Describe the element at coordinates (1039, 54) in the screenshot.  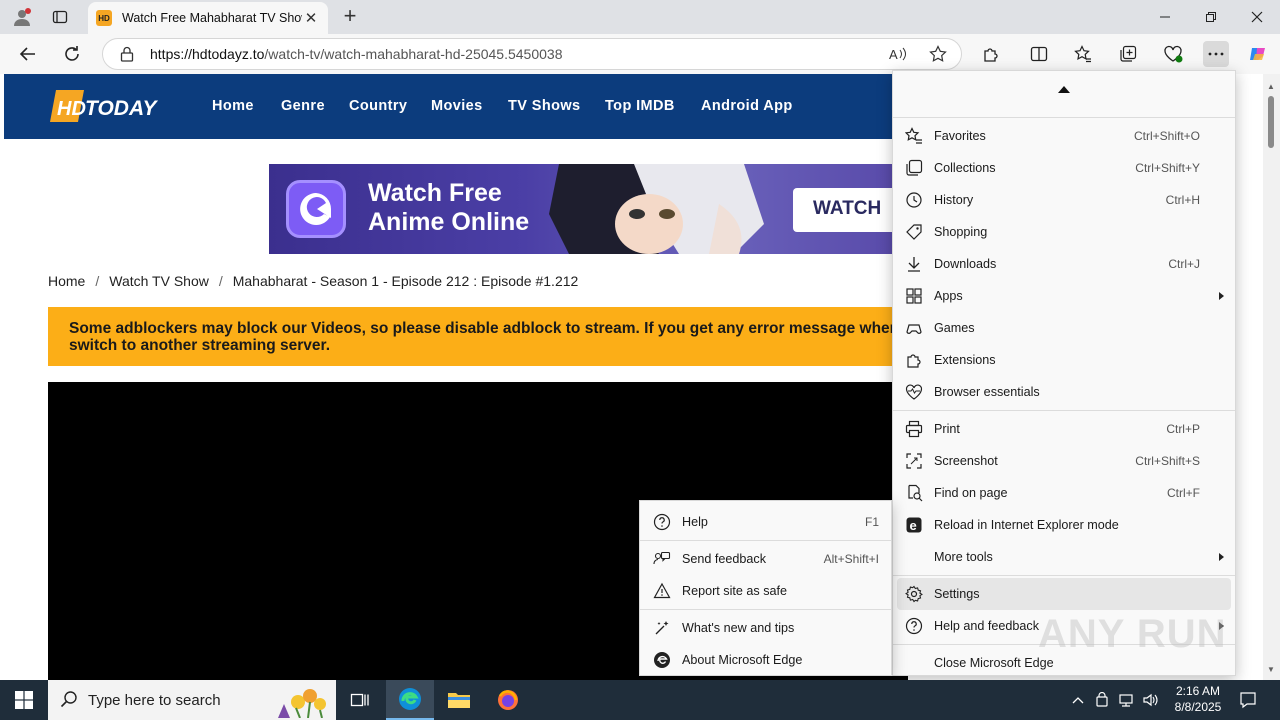
I see `split-screen-icon` at that location.